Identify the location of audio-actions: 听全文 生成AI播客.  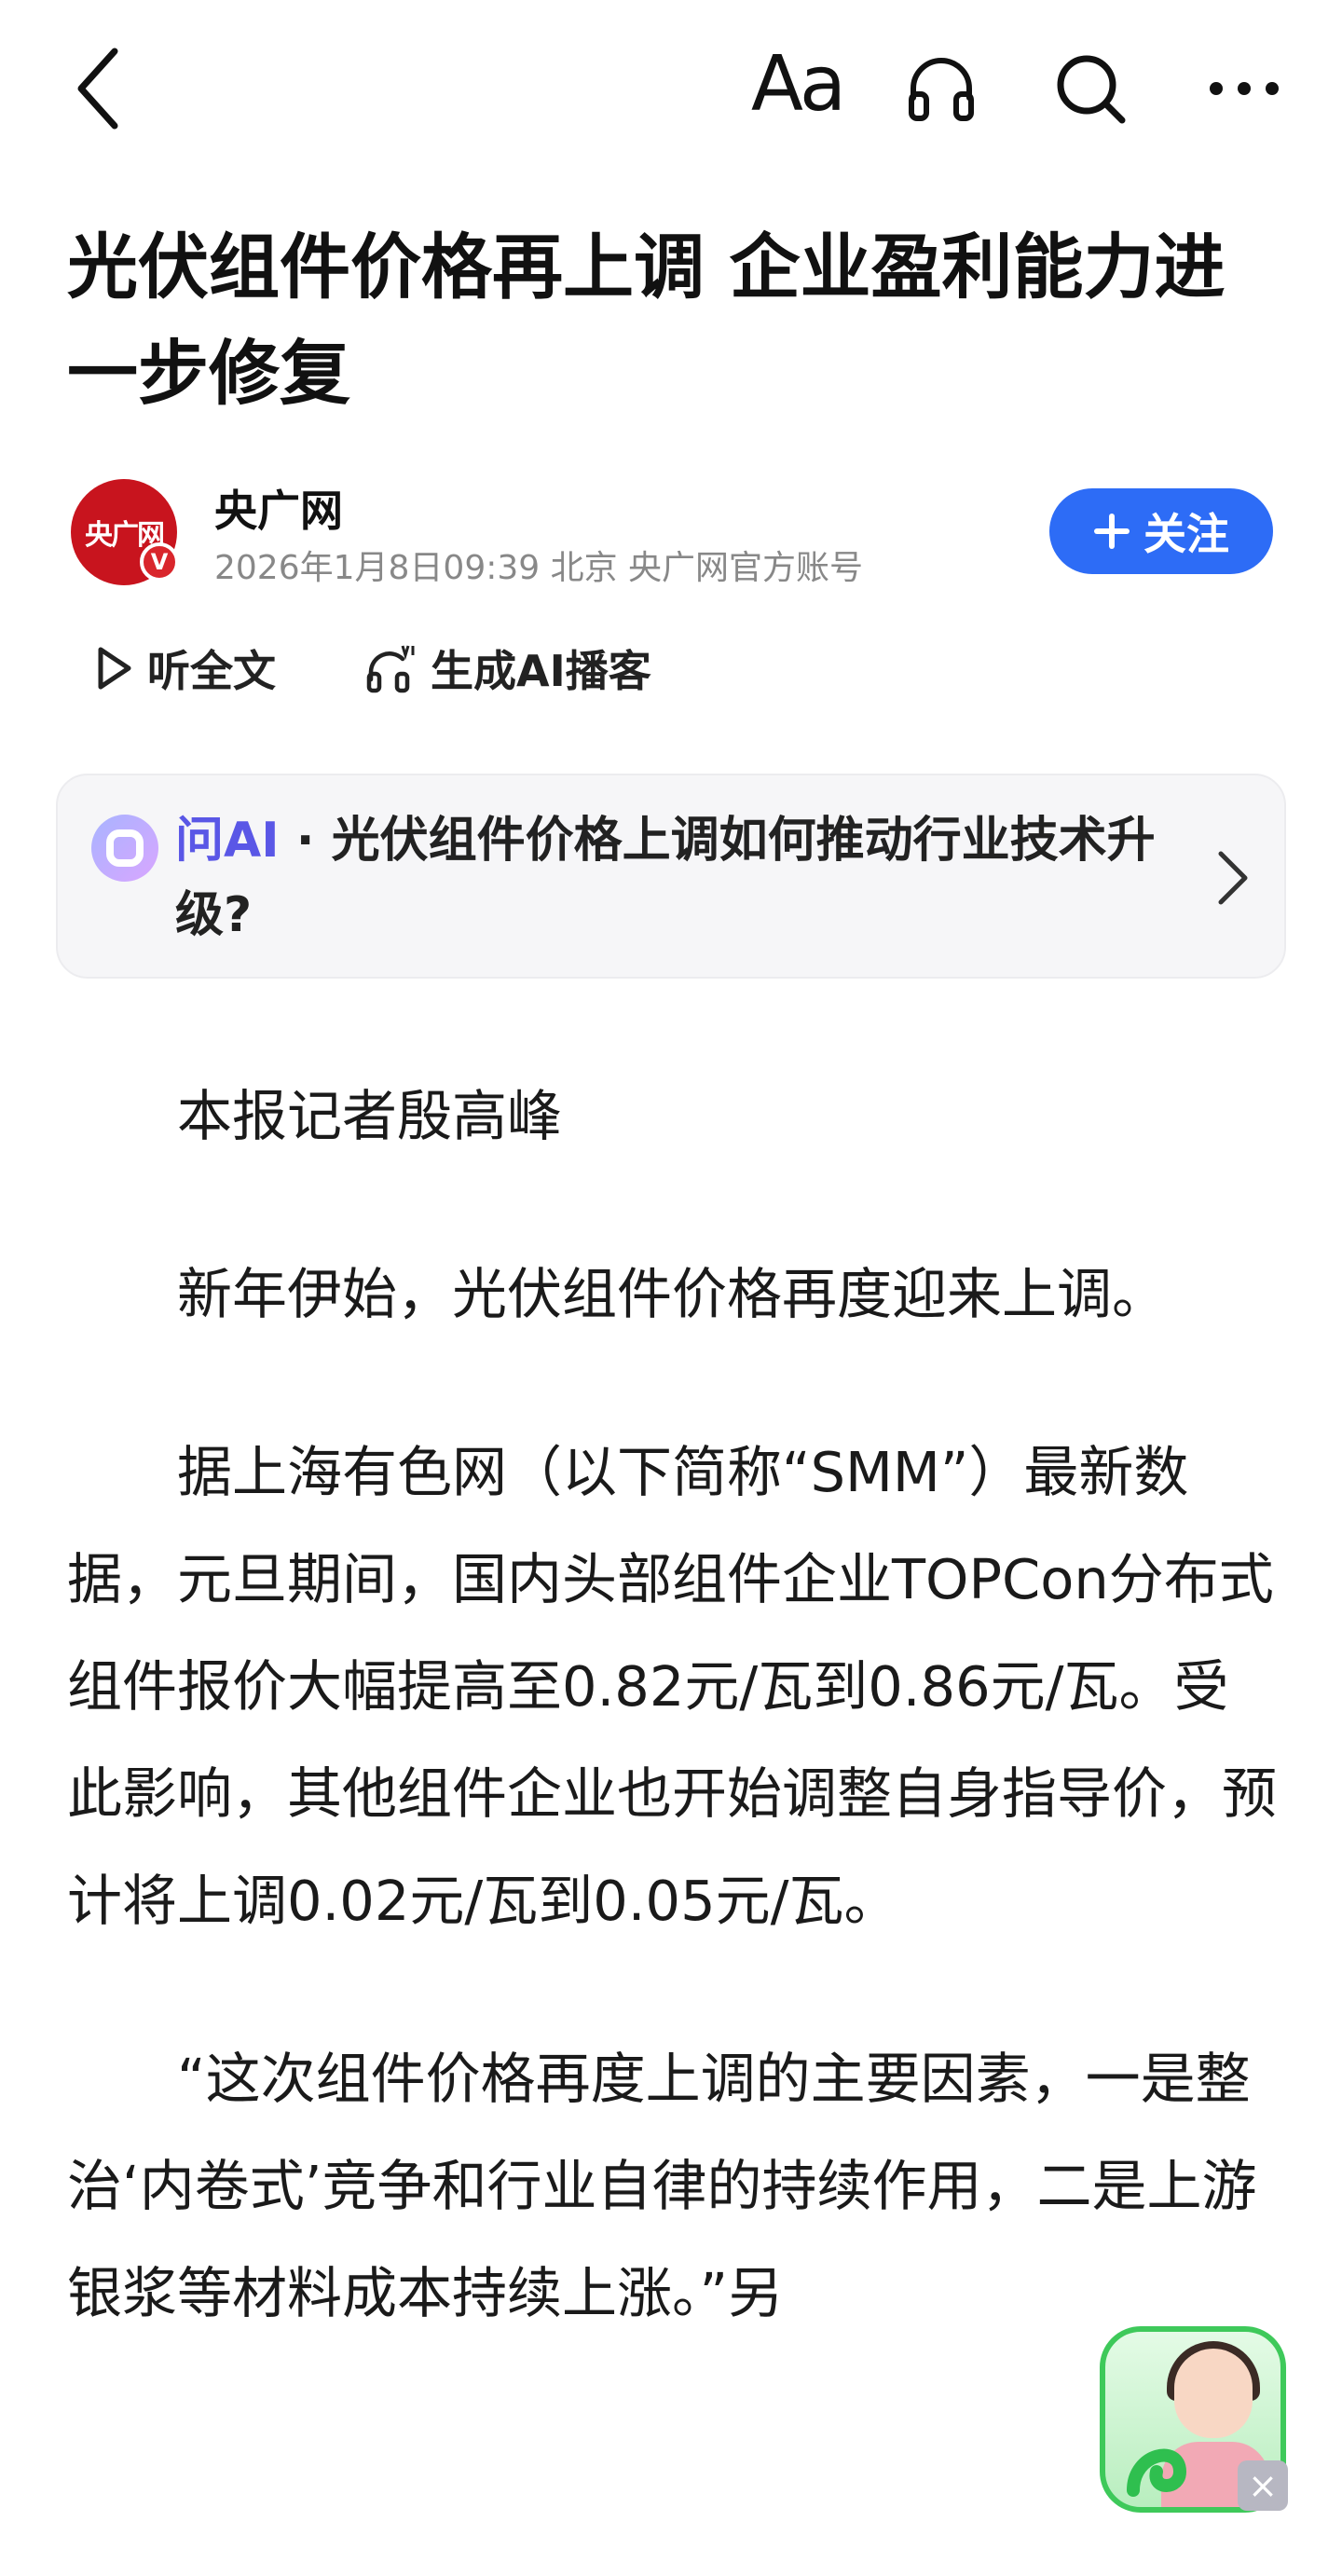
(372, 668).